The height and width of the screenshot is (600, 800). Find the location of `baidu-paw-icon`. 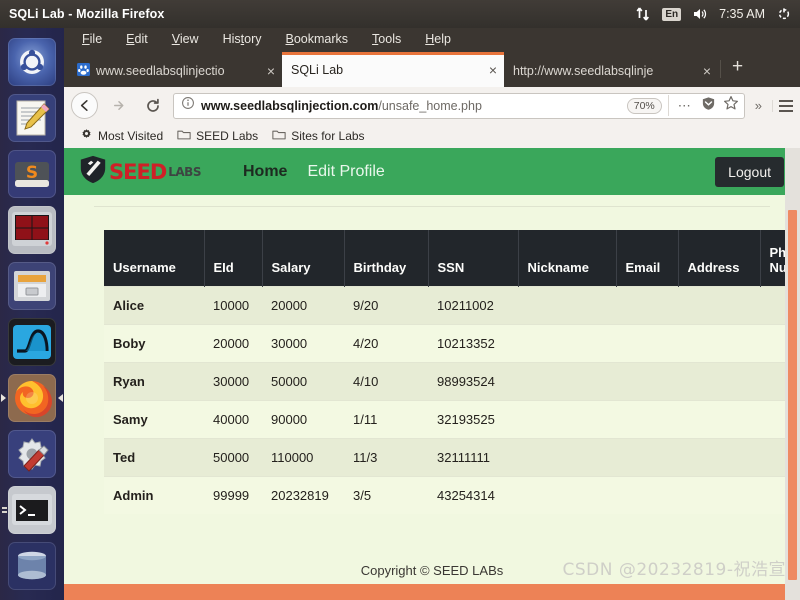

baidu-paw-icon is located at coordinates (83, 71).